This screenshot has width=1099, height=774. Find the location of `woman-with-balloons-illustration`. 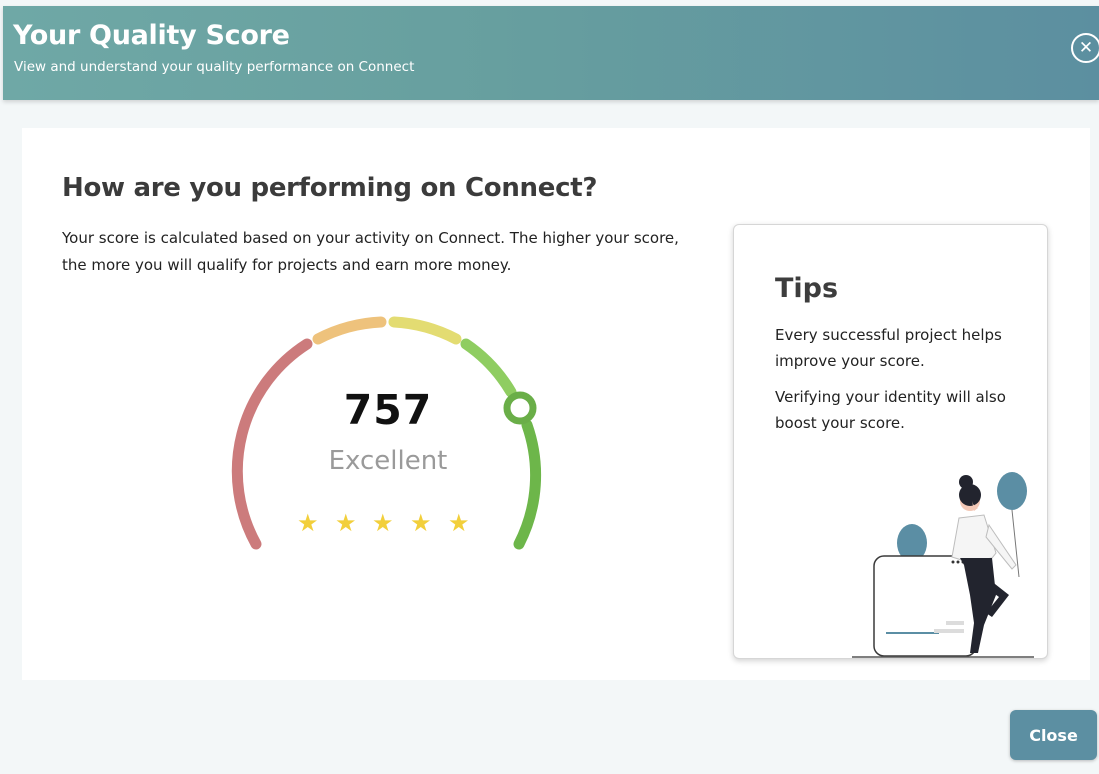

woman-with-balloons-illustration is located at coordinates (943, 565).